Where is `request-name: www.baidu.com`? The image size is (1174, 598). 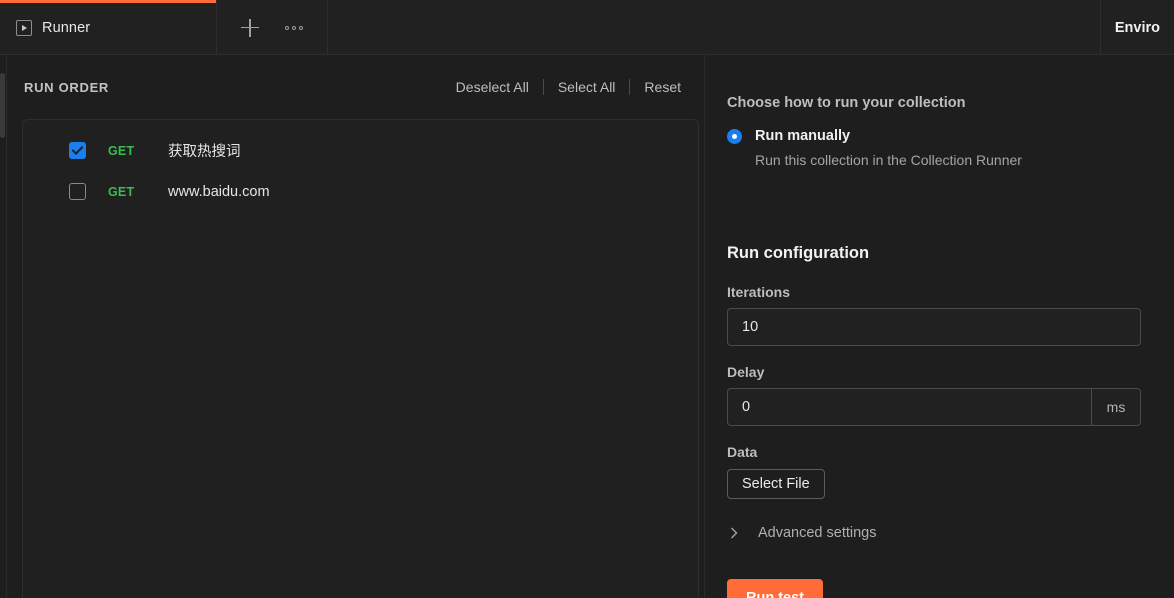 request-name: www.baidu.com is located at coordinates (219, 191).